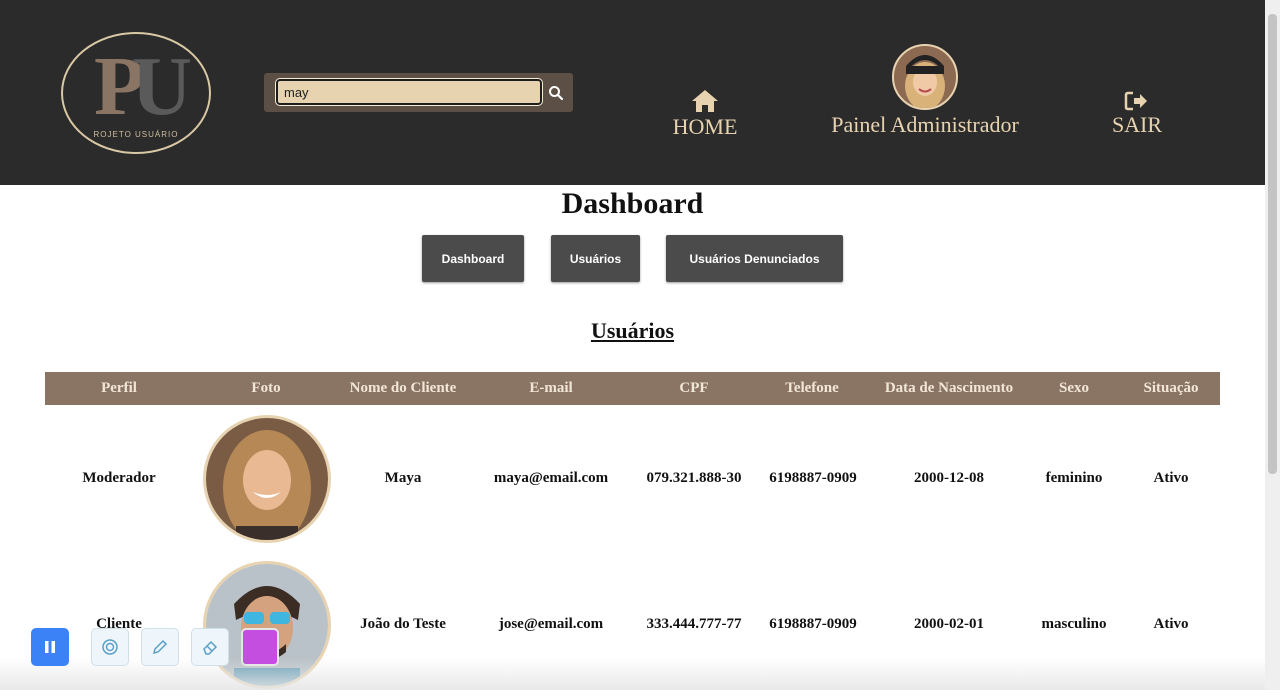  Describe the element at coordinates (473, 258) in the screenshot. I see `tab-dashboard: Dashboard` at that location.